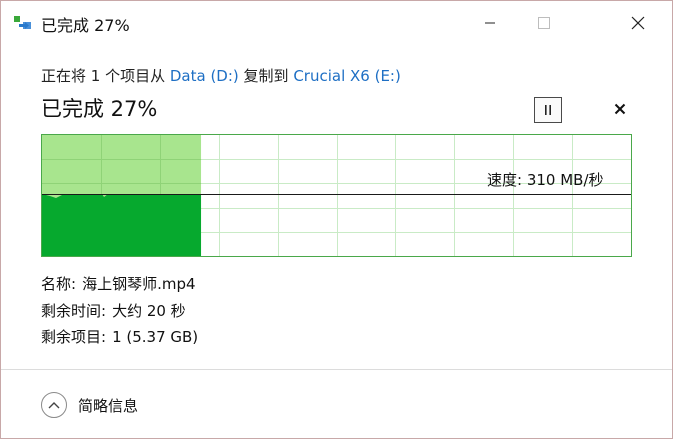  Describe the element at coordinates (149, 311) in the screenshot. I see `time-remaining-value: 大约 20 秒` at that location.